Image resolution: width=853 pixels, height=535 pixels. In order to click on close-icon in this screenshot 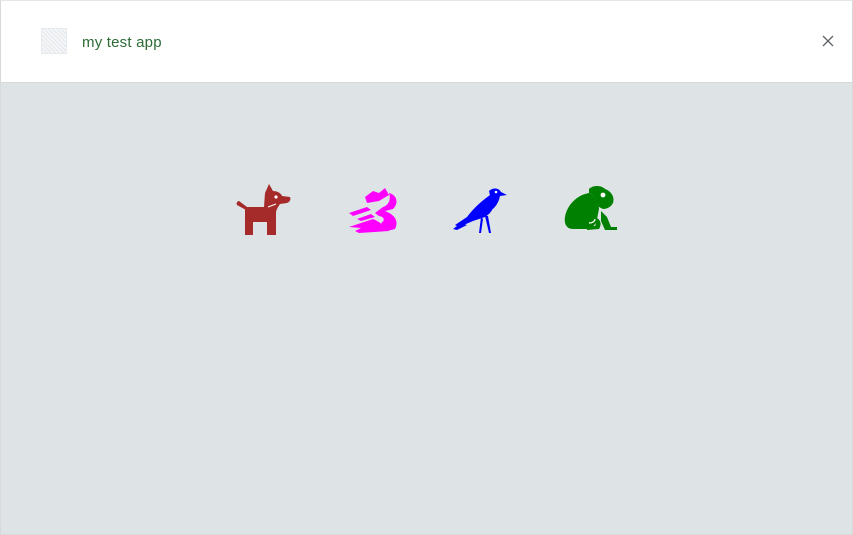, I will do `click(828, 41)`.